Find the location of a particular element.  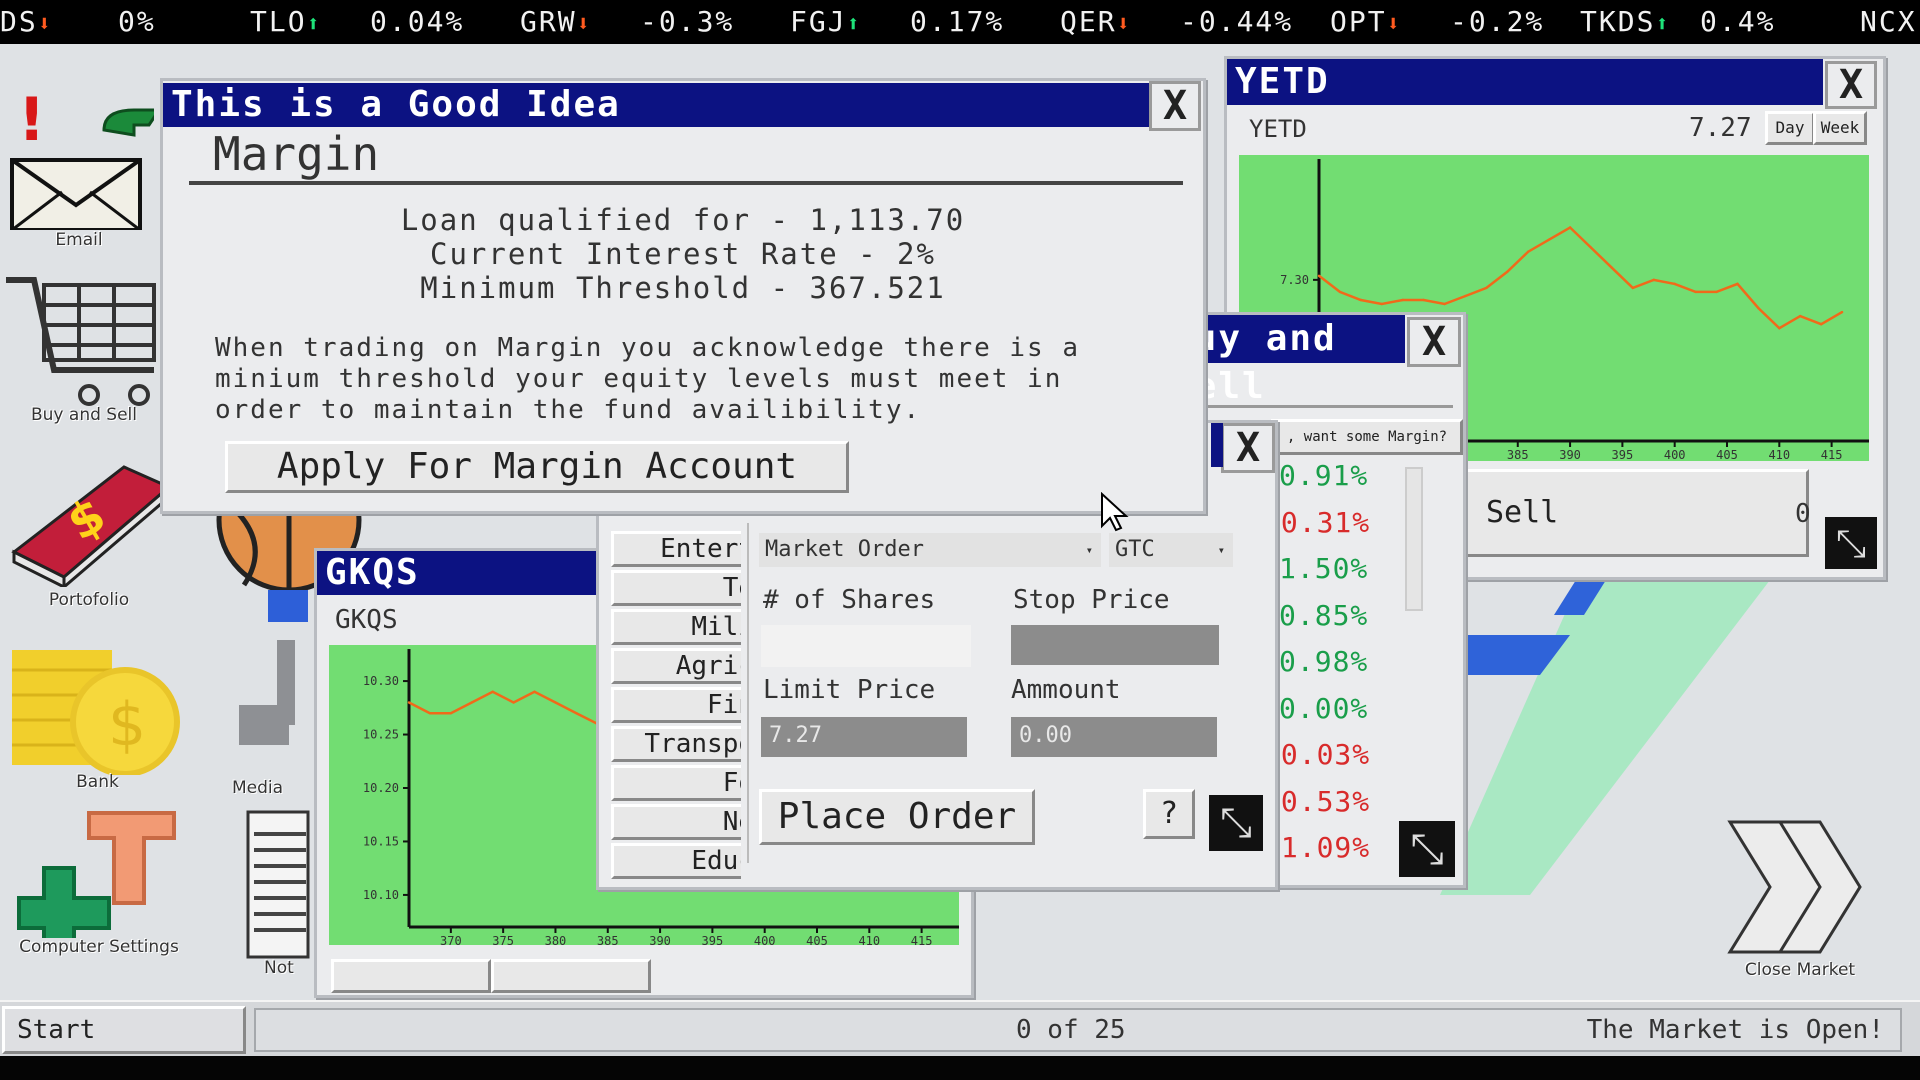

y-tick-label: 10.20 is located at coordinates (381, 788).